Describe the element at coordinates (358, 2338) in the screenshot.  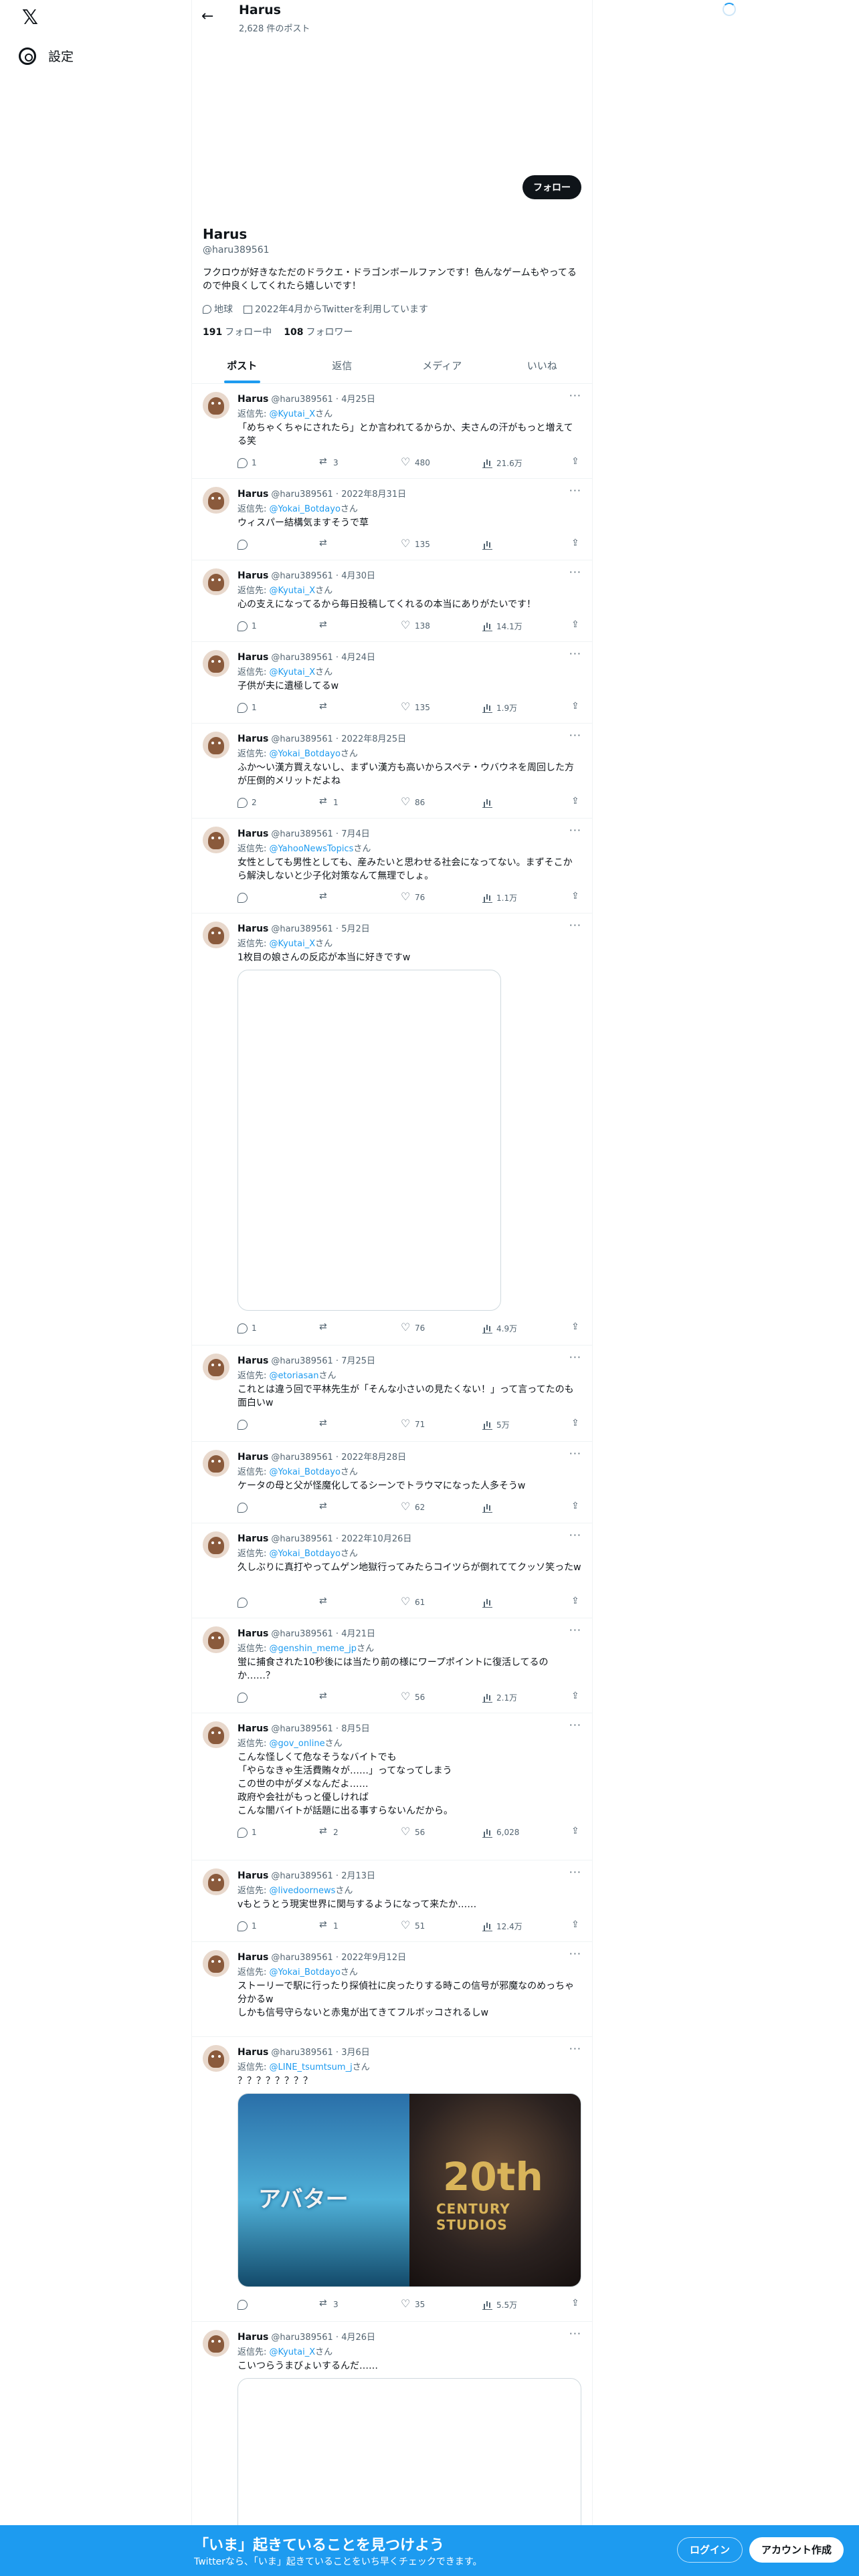
I see `tweet-date: 4月26日` at that location.